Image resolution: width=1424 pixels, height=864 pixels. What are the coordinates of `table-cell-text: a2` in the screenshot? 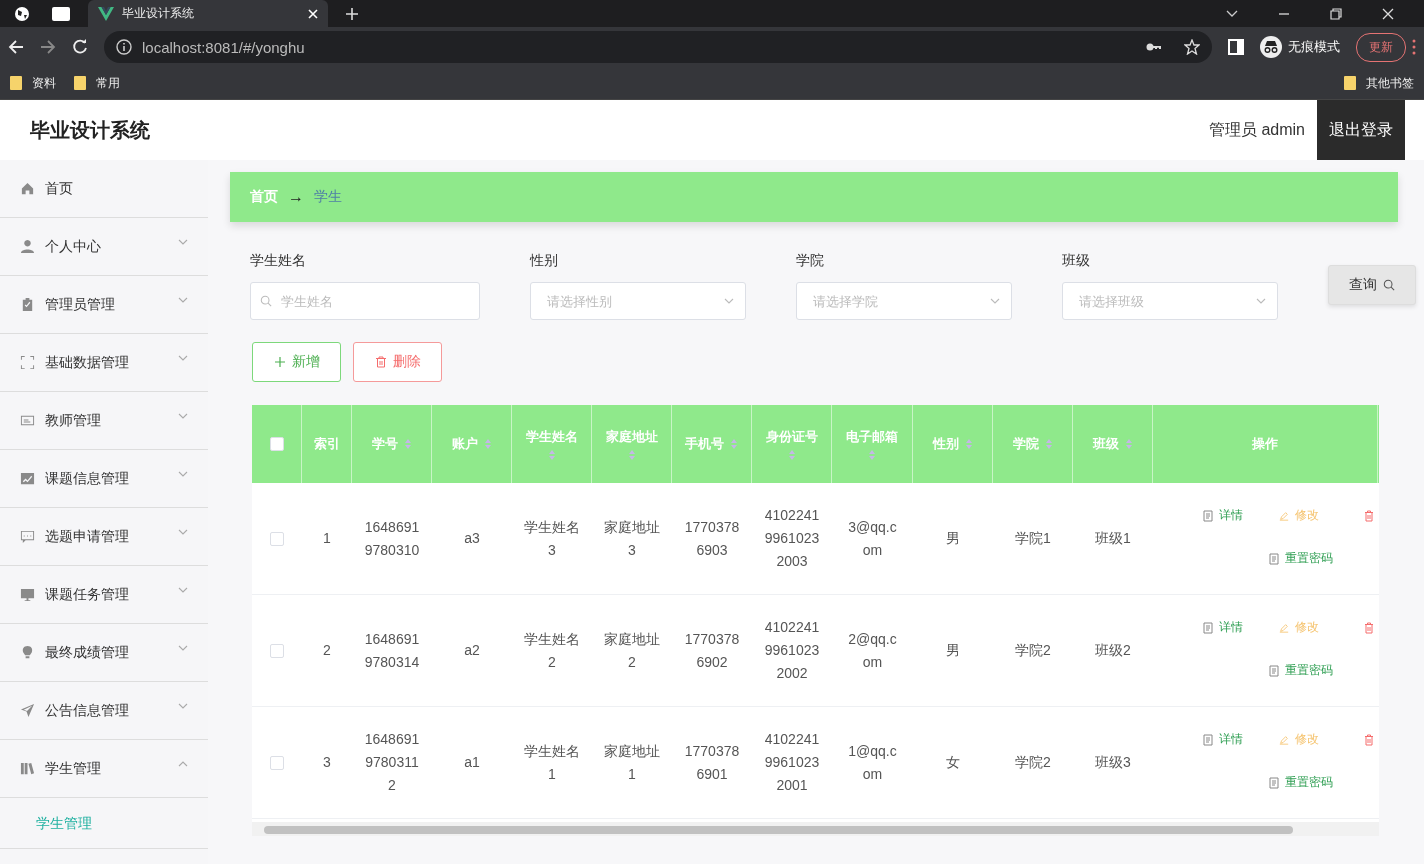 It's located at (472, 650).